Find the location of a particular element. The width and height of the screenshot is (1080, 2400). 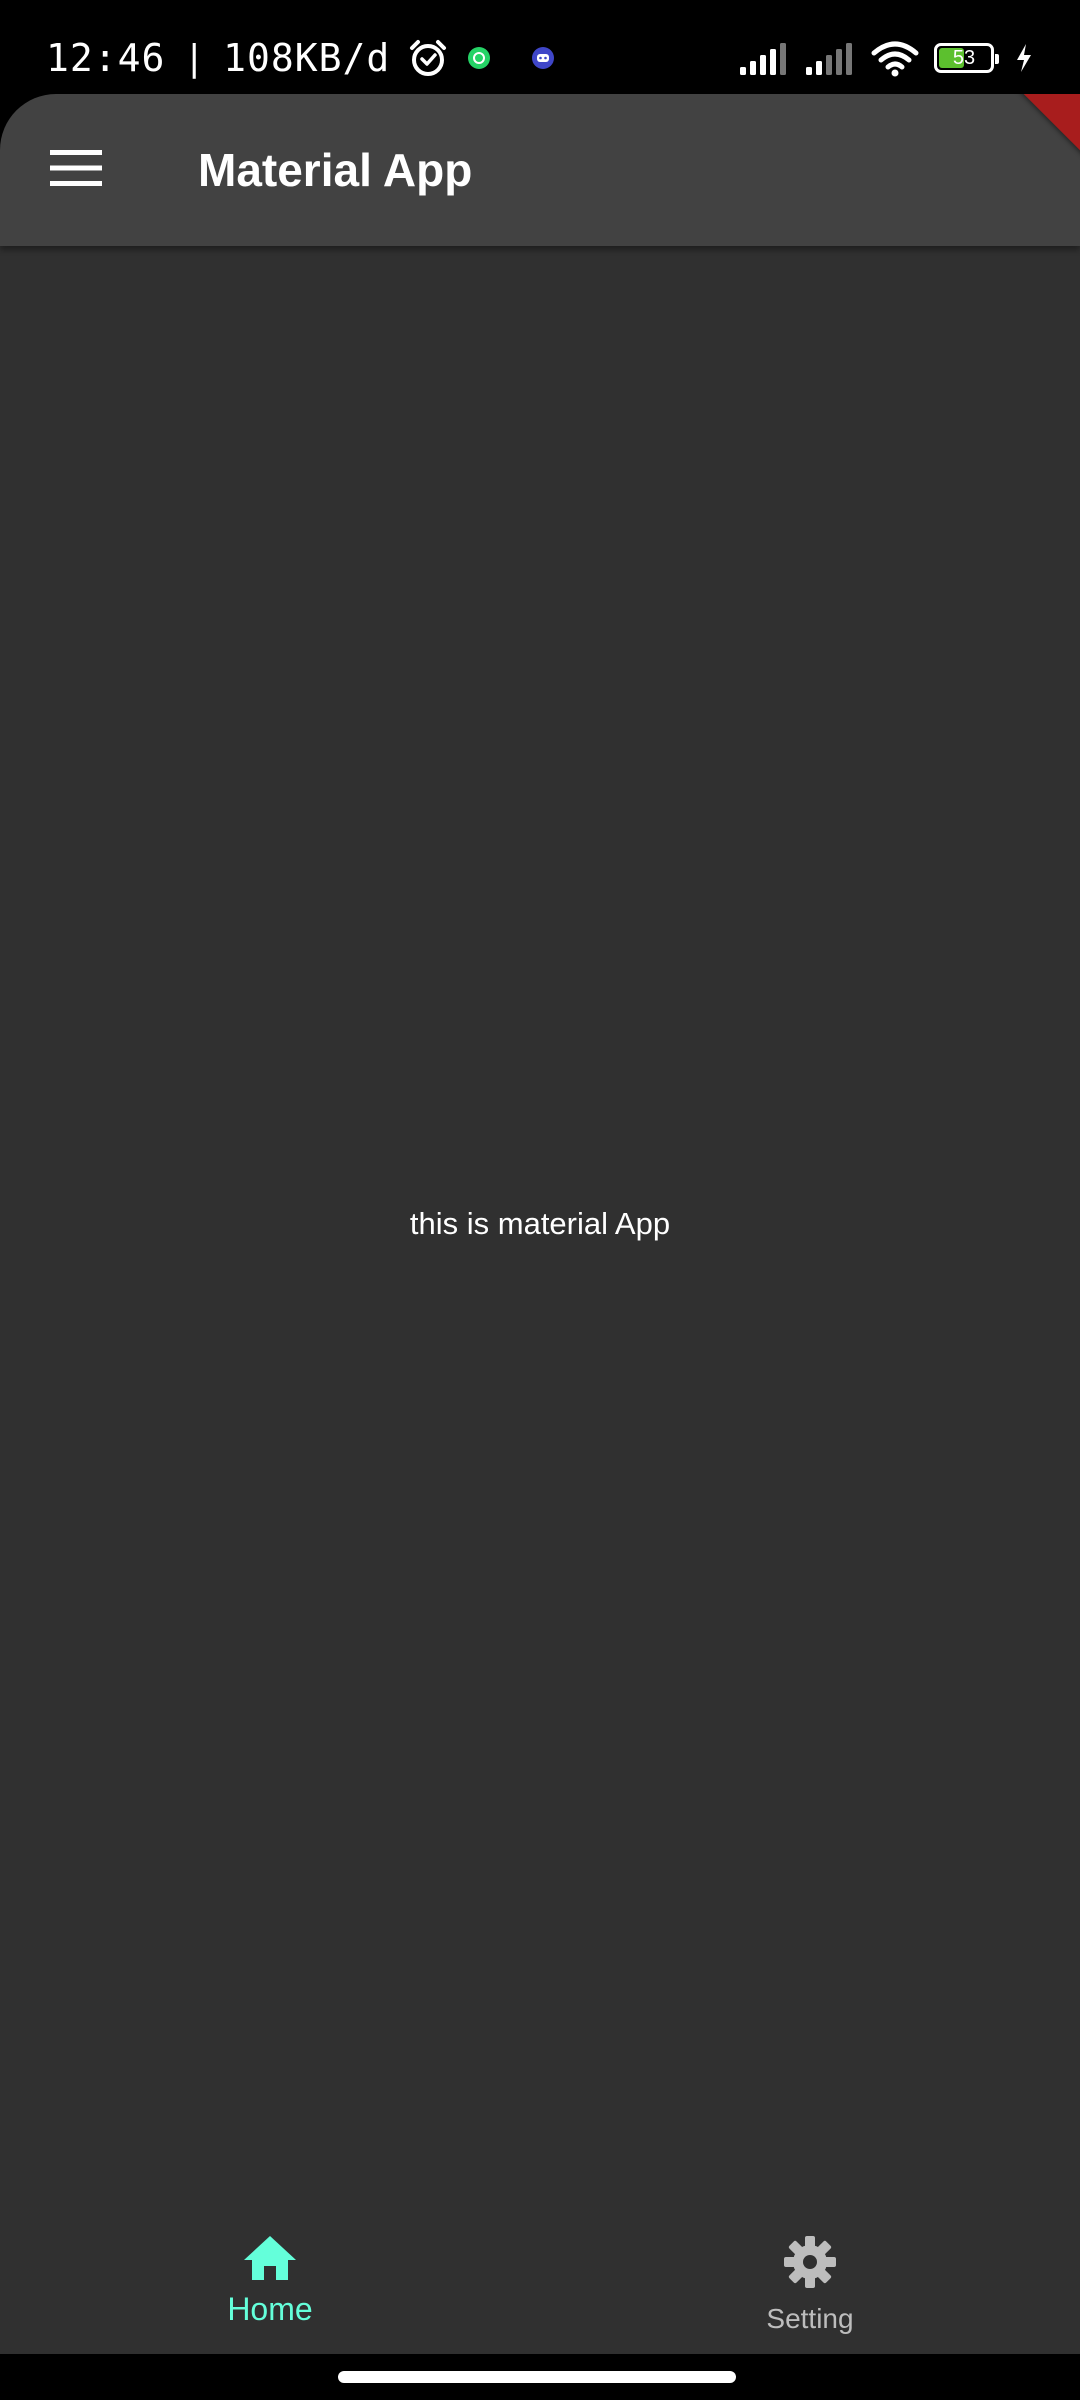

nav-label-setting: Setting is located at coordinates (810, 2318).